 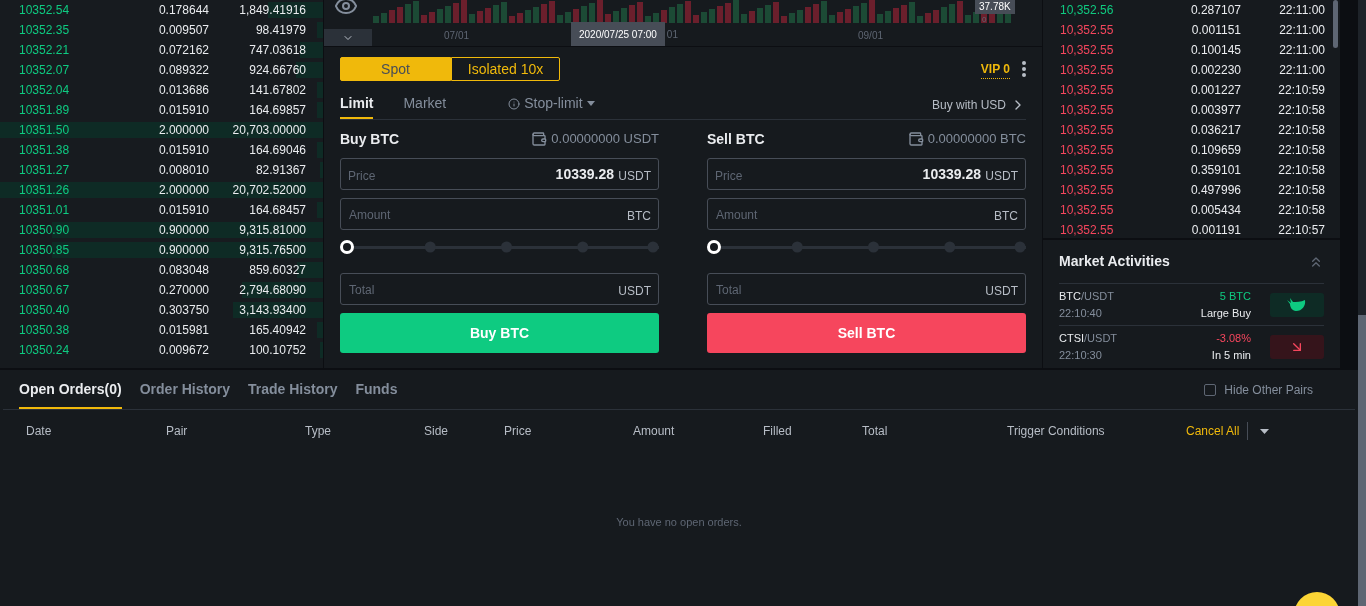 What do you see at coordinates (272, 230) in the screenshot?
I see `order-total: 9,315.81000` at bounding box center [272, 230].